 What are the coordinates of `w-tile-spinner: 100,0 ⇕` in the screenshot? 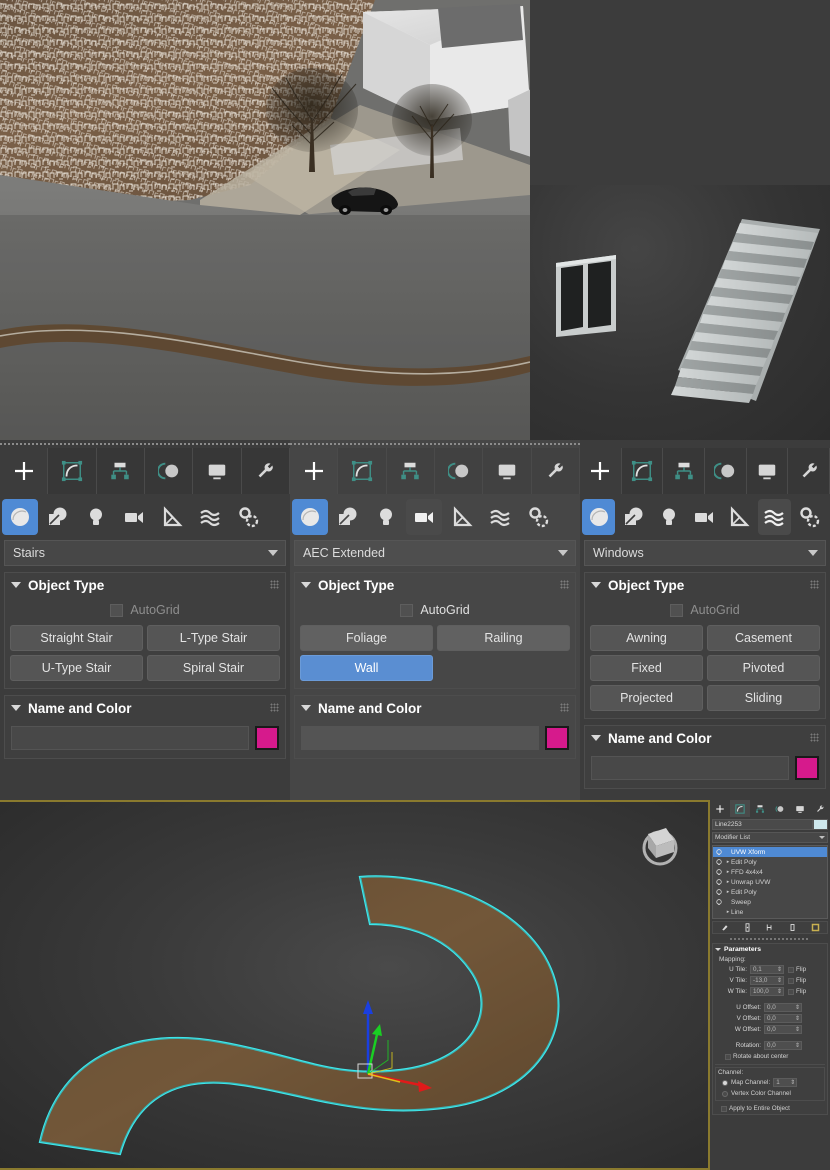 It's located at (767, 991).